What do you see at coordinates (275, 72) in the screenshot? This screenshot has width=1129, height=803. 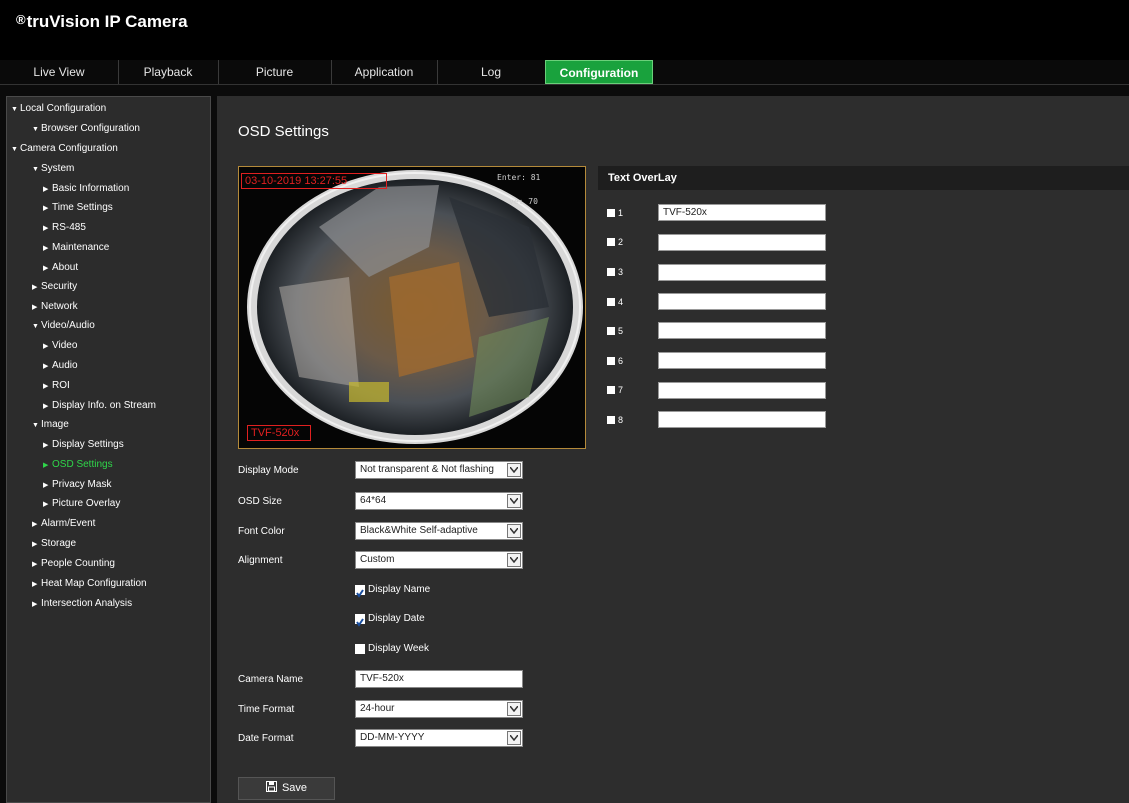 I see `tab-picture: Picture` at bounding box center [275, 72].